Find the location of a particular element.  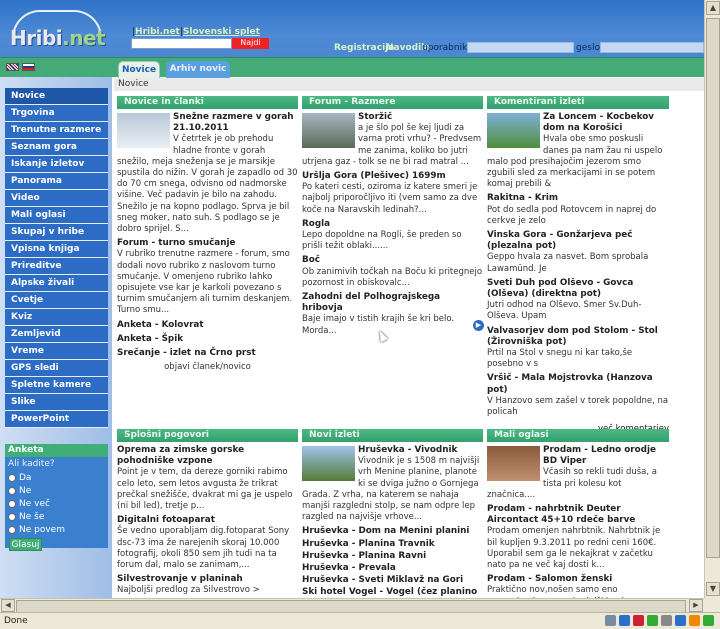

entry-title: Srečanje - izlet na Črno prst is located at coordinates (207, 353).